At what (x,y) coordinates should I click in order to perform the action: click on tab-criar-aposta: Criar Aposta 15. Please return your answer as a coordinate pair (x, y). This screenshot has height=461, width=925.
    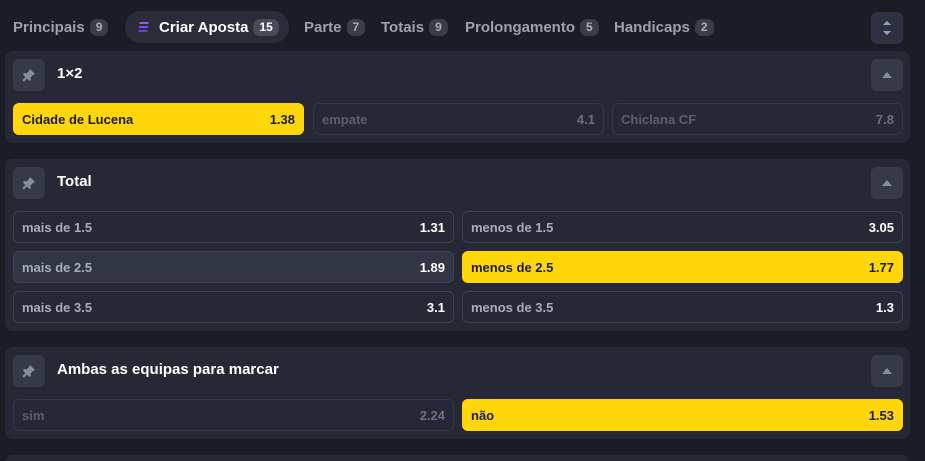
    Looking at the image, I should click on (207, 27).